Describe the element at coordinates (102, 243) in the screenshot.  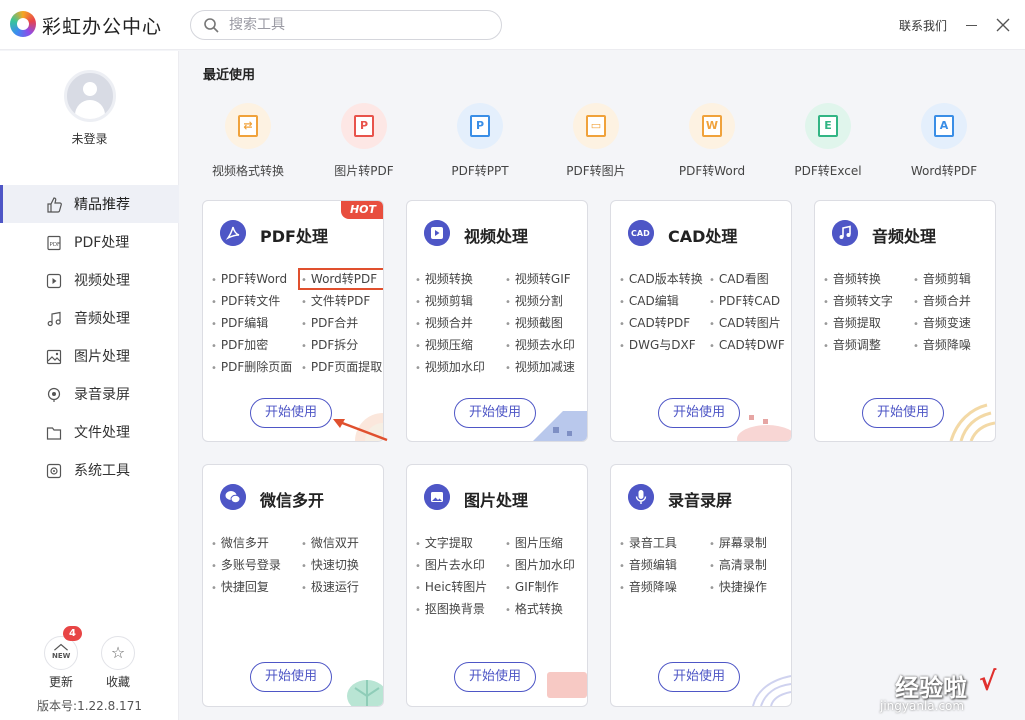
I see `sidebar-item-label: PDF处理` at that location.